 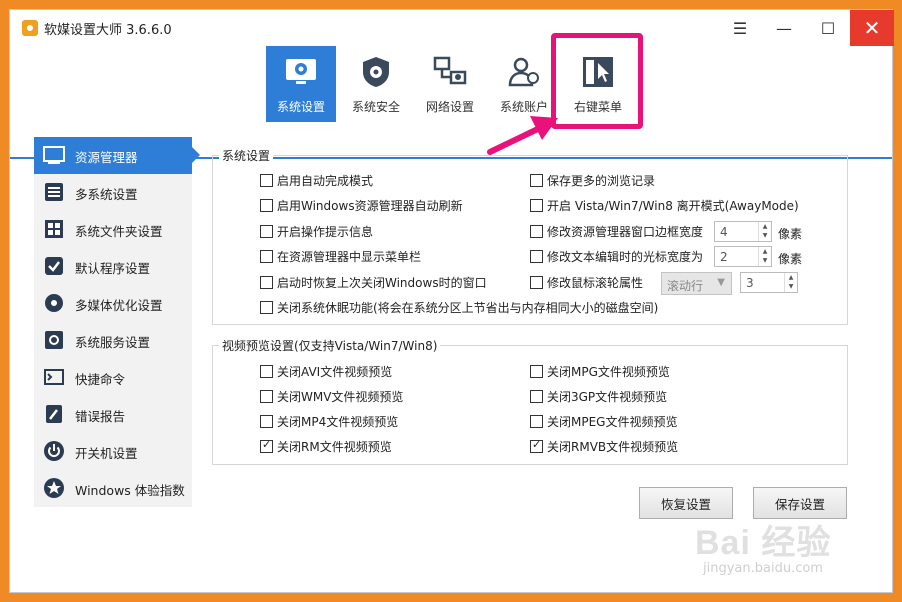 I want to click on option-label: 关闭RM文件视频预览, so click(x=334, y=447).